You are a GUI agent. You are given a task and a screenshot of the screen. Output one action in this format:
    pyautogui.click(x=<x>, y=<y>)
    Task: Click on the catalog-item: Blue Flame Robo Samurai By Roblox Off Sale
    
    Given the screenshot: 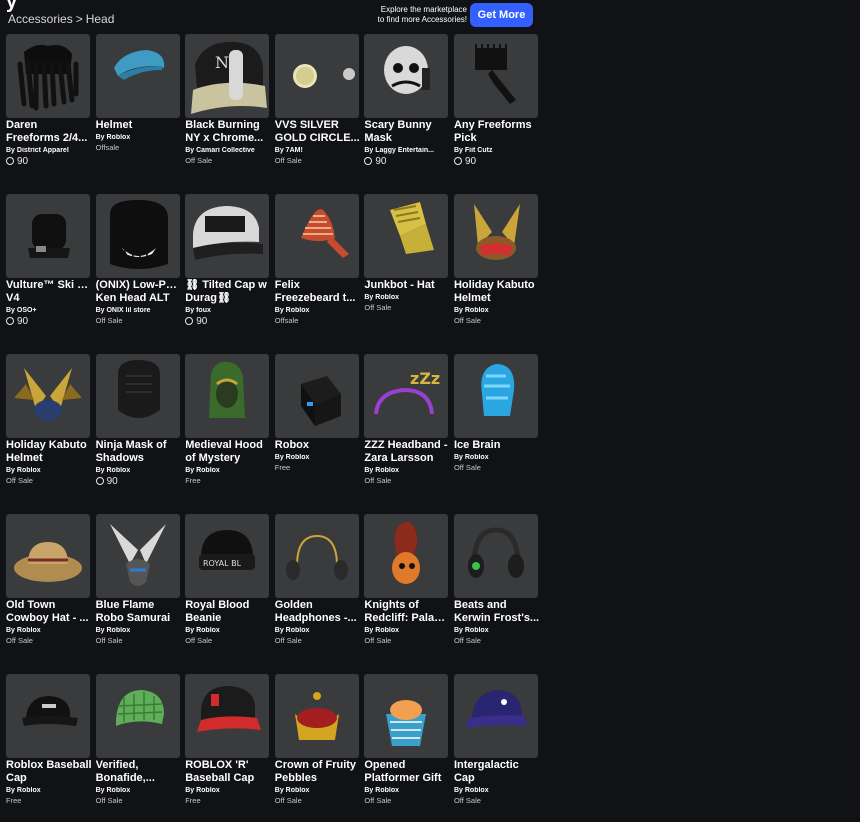 What is the action you would take?
    pyautogui.click(x=137, y=579)
    